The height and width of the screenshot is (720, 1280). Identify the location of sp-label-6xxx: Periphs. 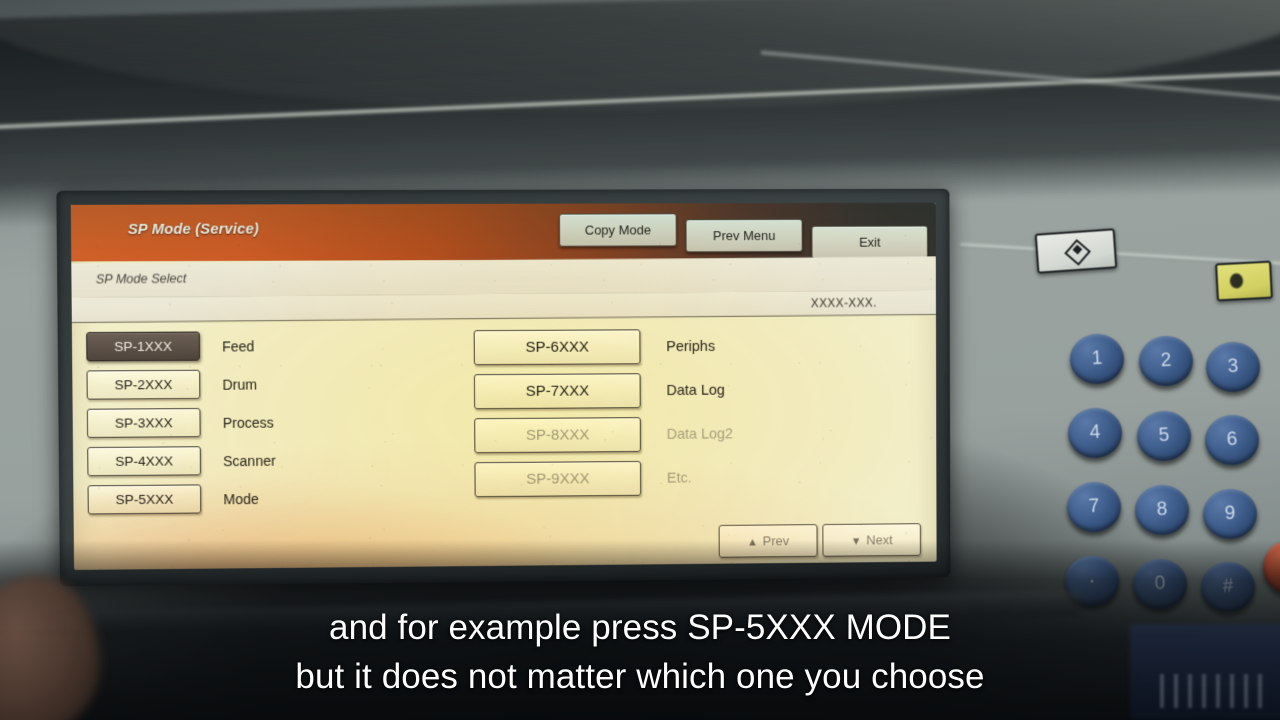
(691, 346).